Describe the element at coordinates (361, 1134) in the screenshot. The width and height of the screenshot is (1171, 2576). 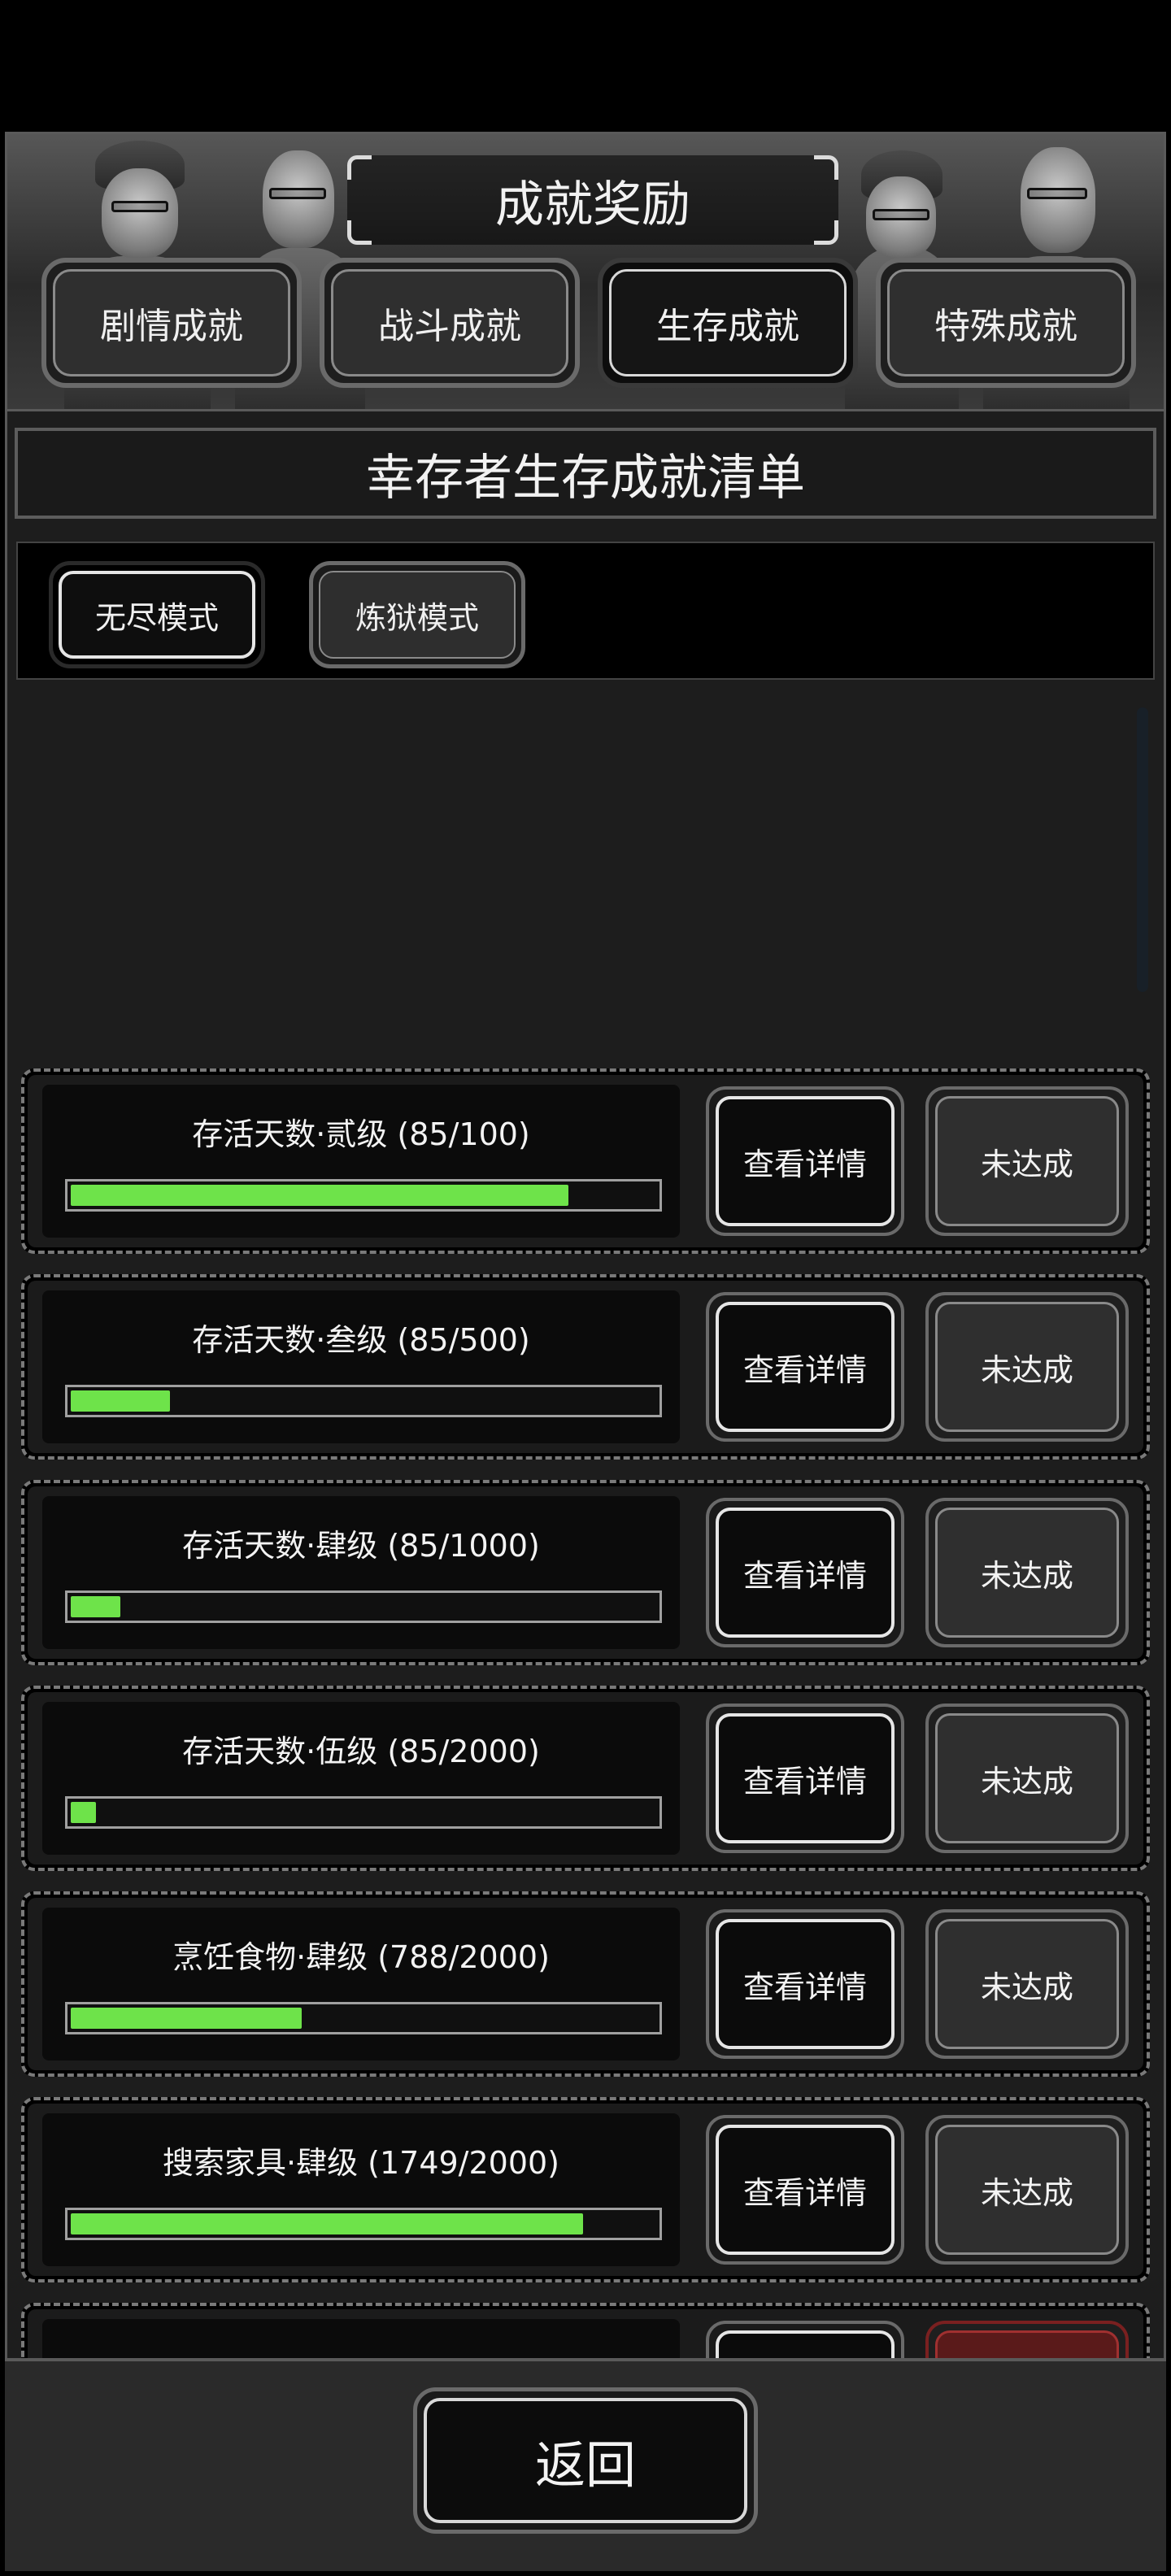
I see `achievement-label: 存活天数·贰级 (85/100)` at that location.